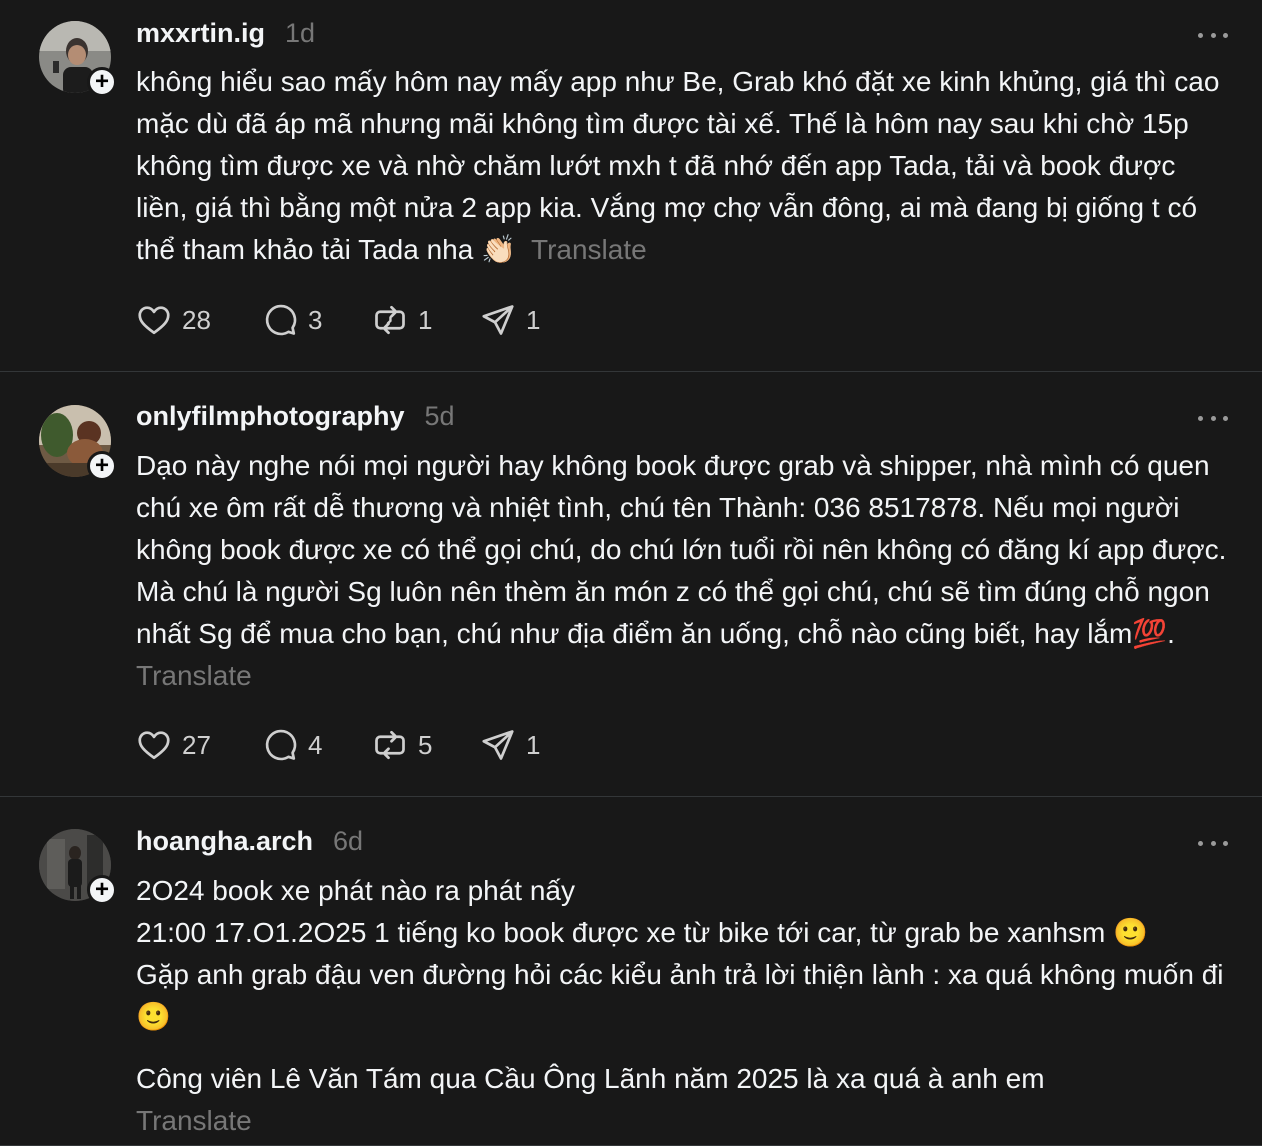  Describe the element at coordinates (270, 416) in the screenshot. I see `username: onlyfilmphotography` at that location.